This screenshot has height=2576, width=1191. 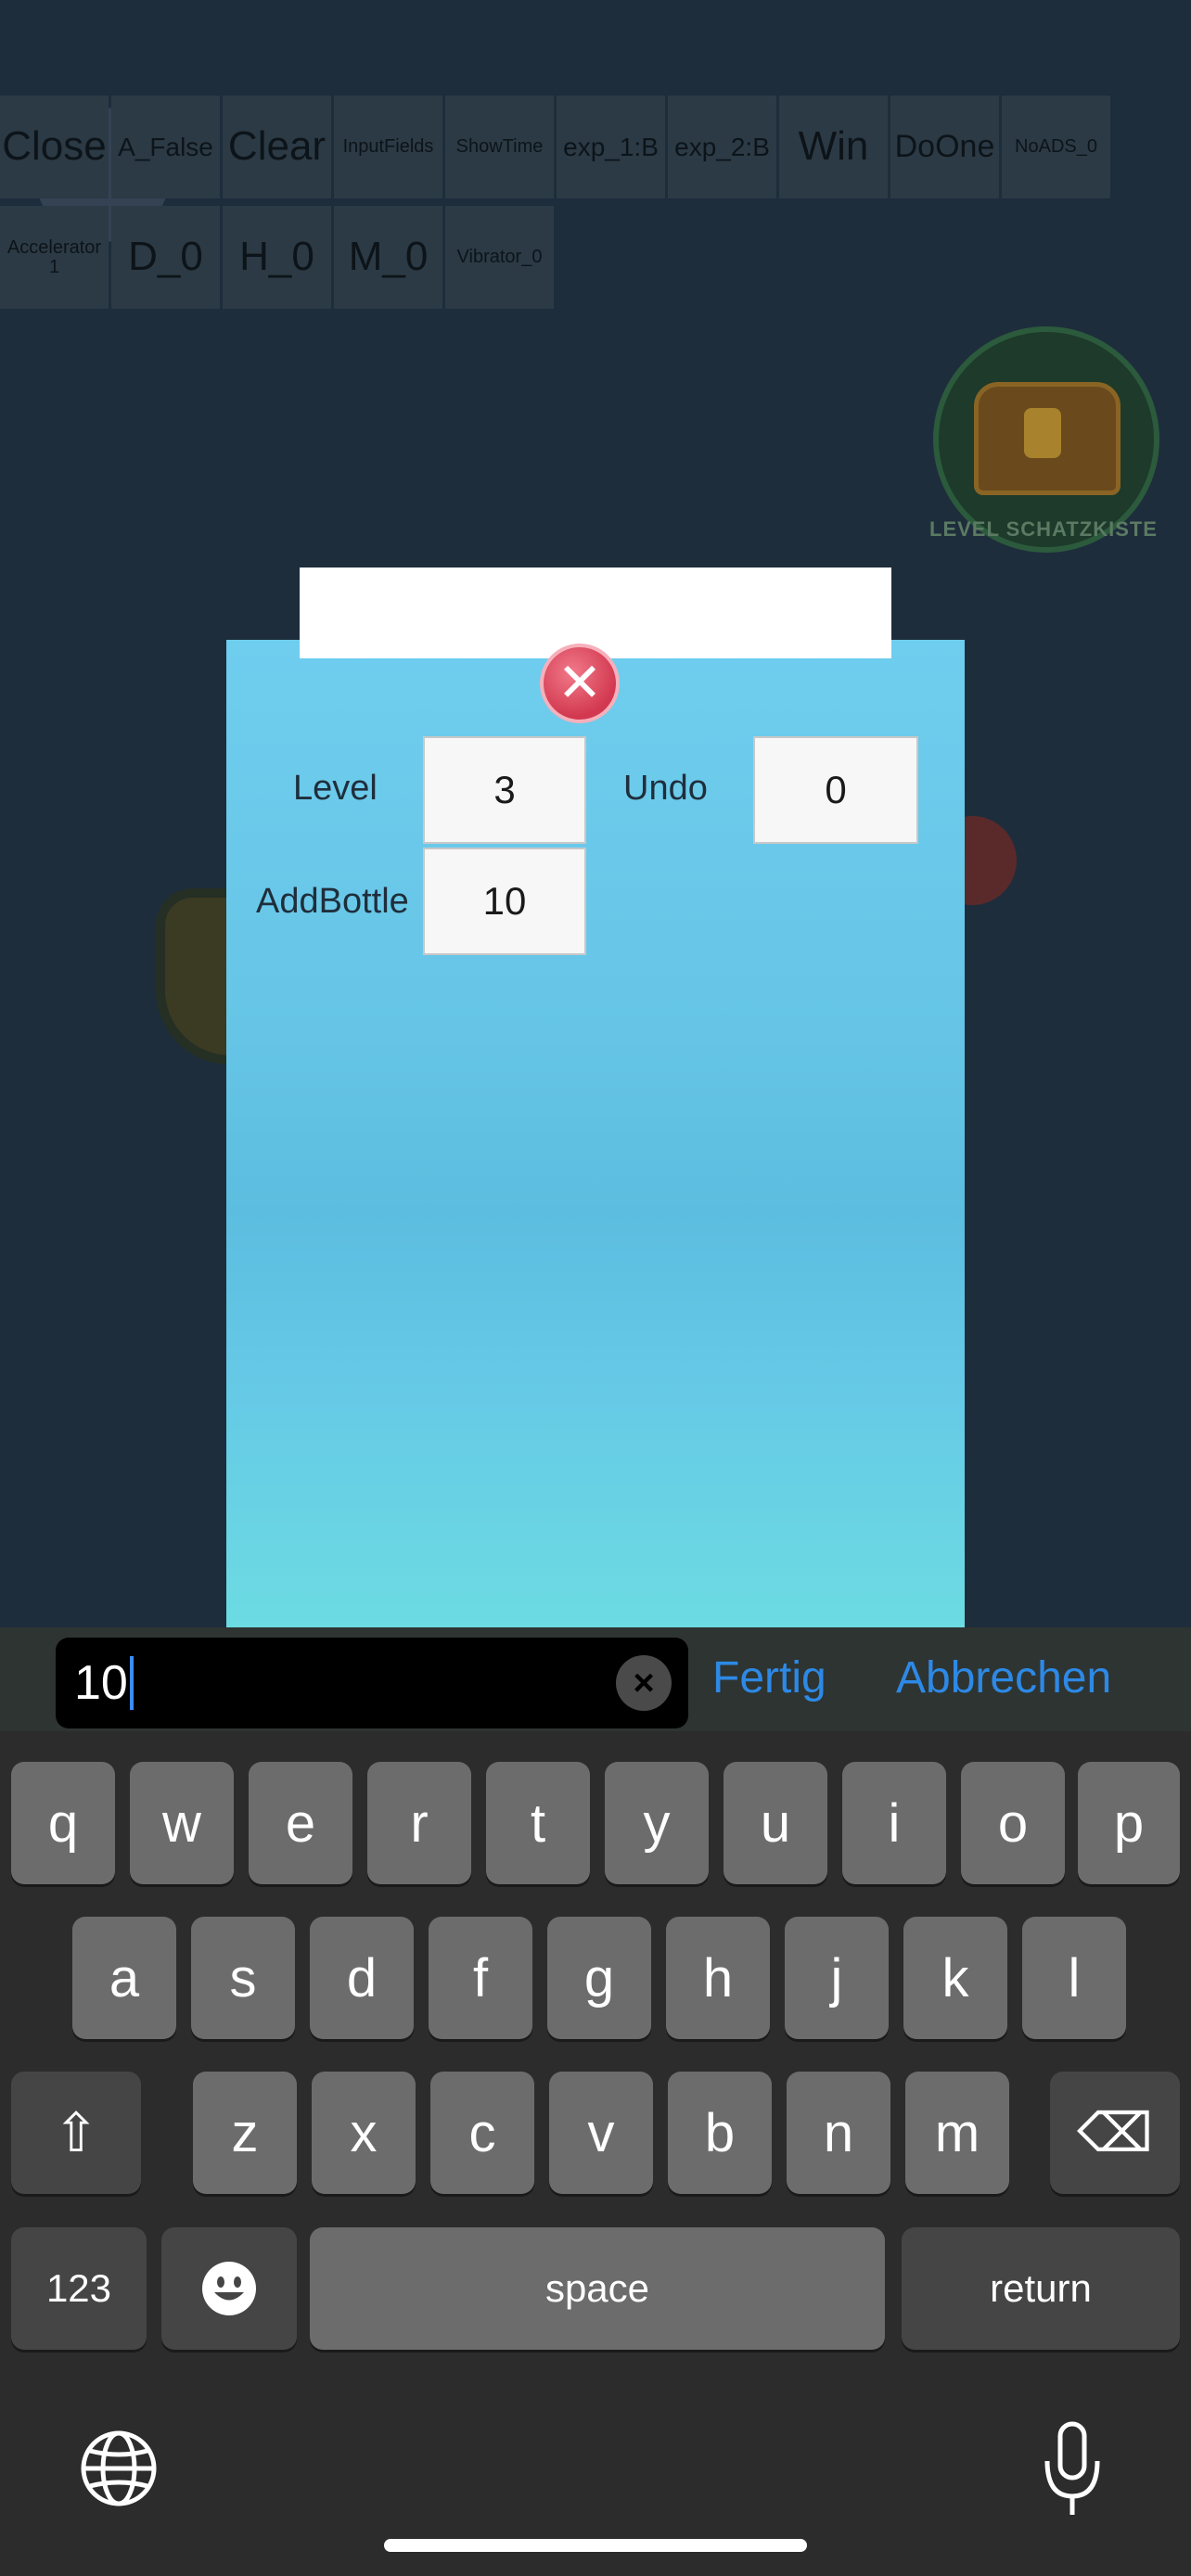 I want to click on key-i: i, so click(x=894, y=1823).